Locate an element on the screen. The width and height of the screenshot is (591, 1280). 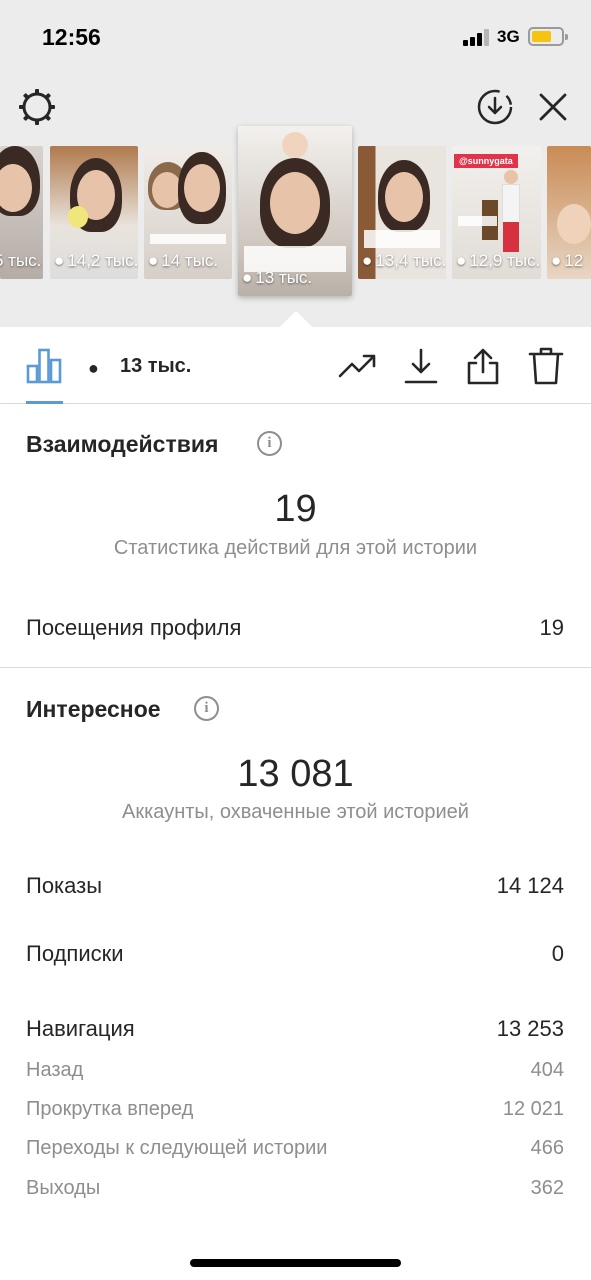
gear-icon is located at coordinates (37, 107).